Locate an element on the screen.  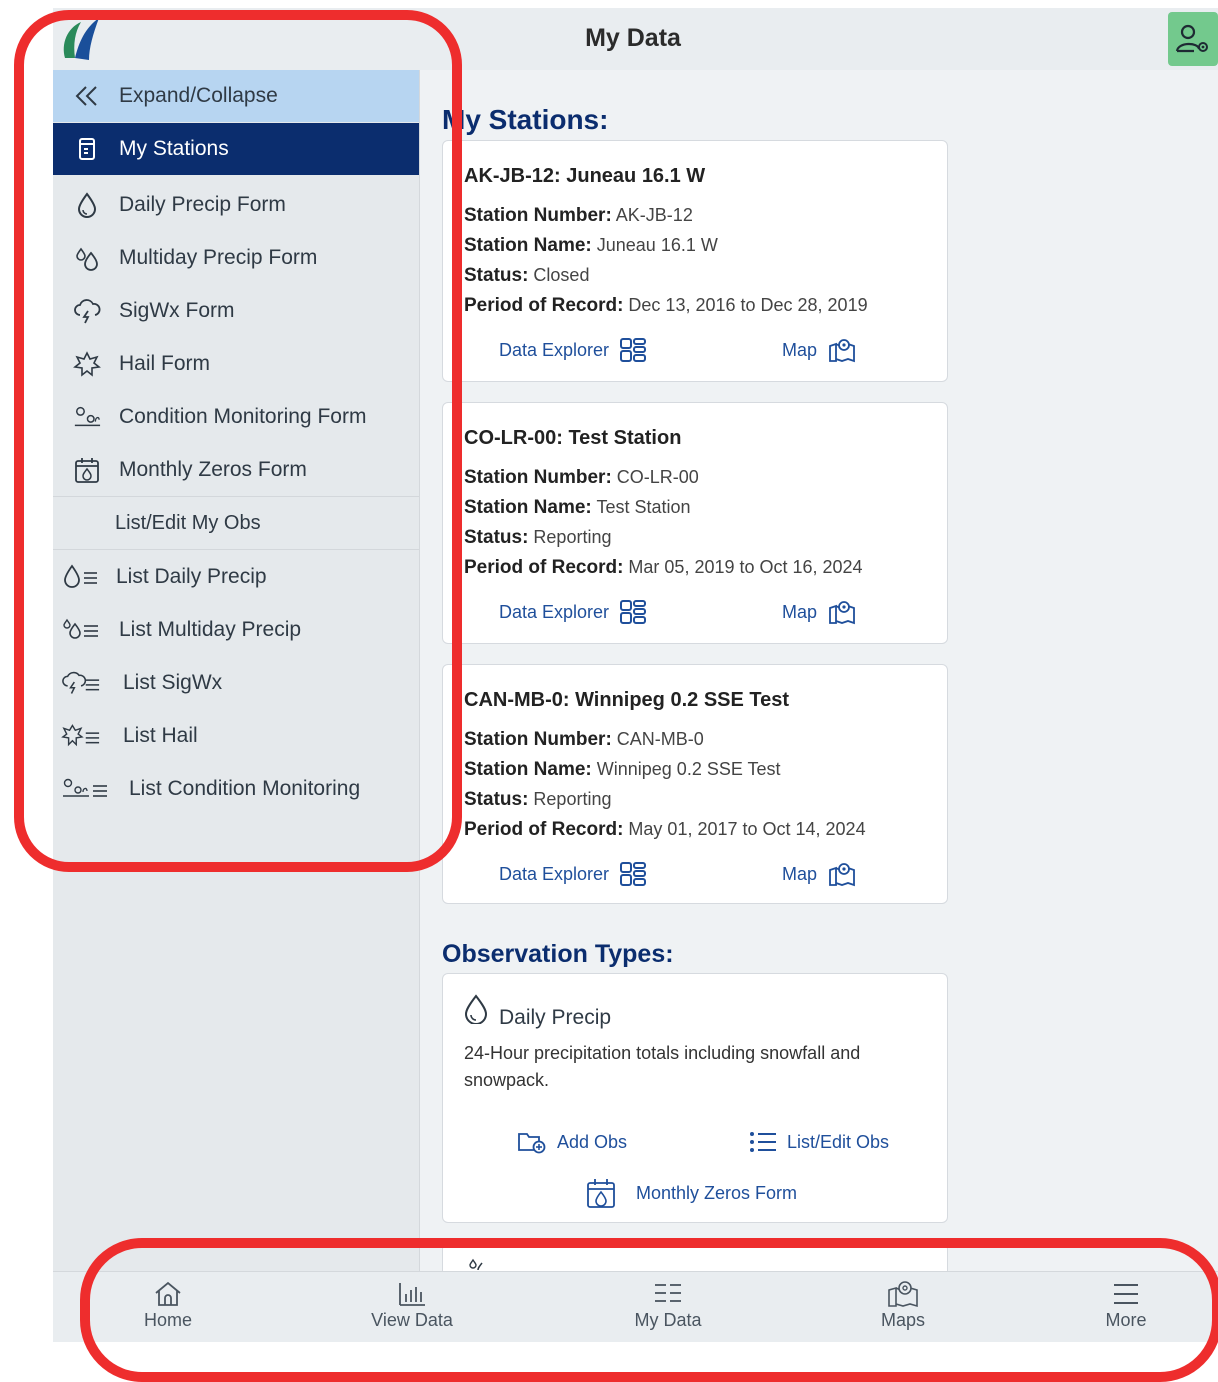
list-grid-icon is located at coordinates (668, 1293).